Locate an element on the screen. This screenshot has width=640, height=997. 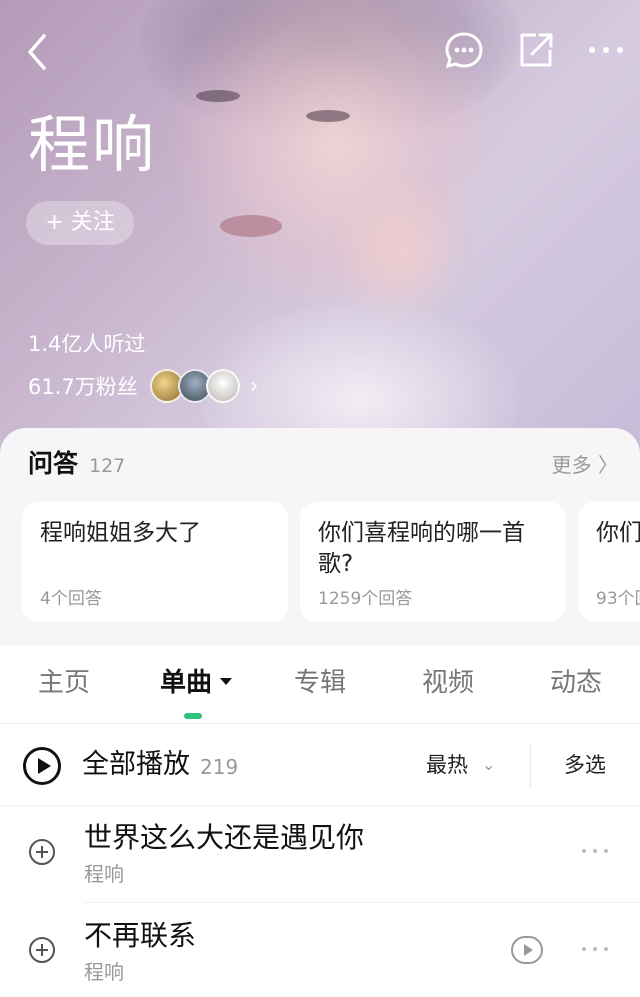
tab-label: 单曲 is located at coordinates (186, 683).